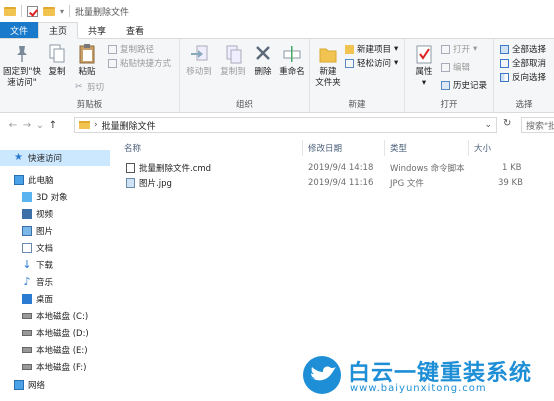 This screenshot has width=554, height=401. I want to click on new-item-button: 新建项目 ▾, so click(371, 49).